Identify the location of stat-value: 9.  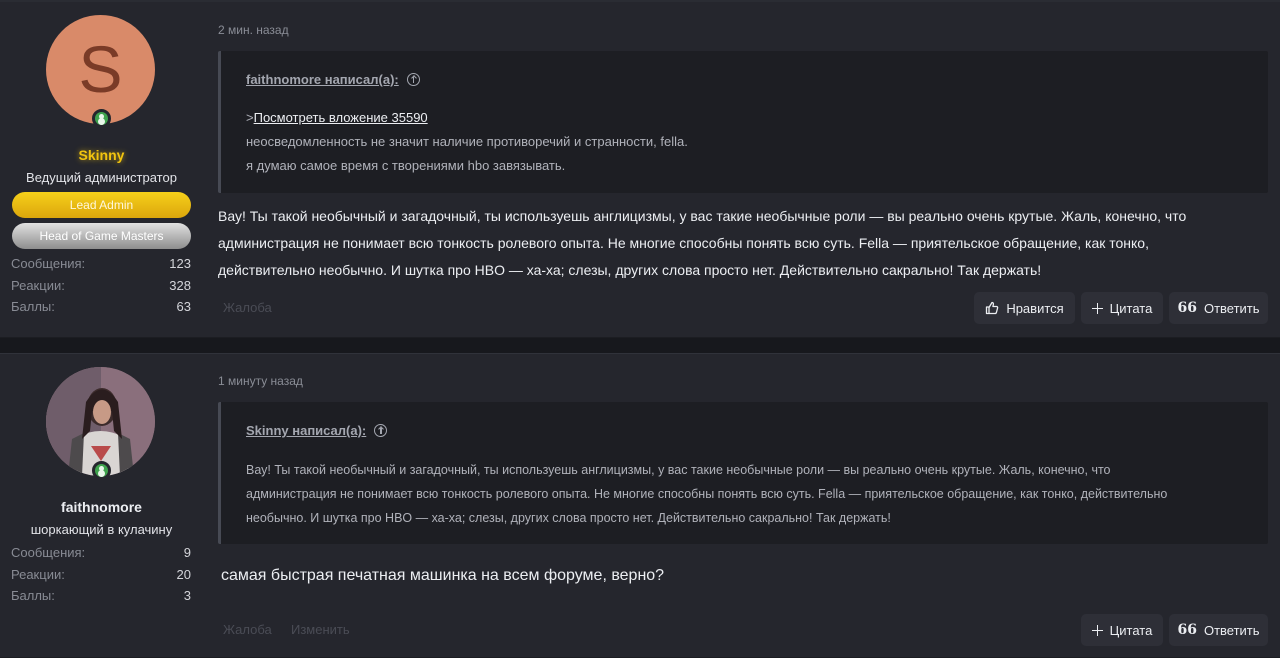
(187, 553).